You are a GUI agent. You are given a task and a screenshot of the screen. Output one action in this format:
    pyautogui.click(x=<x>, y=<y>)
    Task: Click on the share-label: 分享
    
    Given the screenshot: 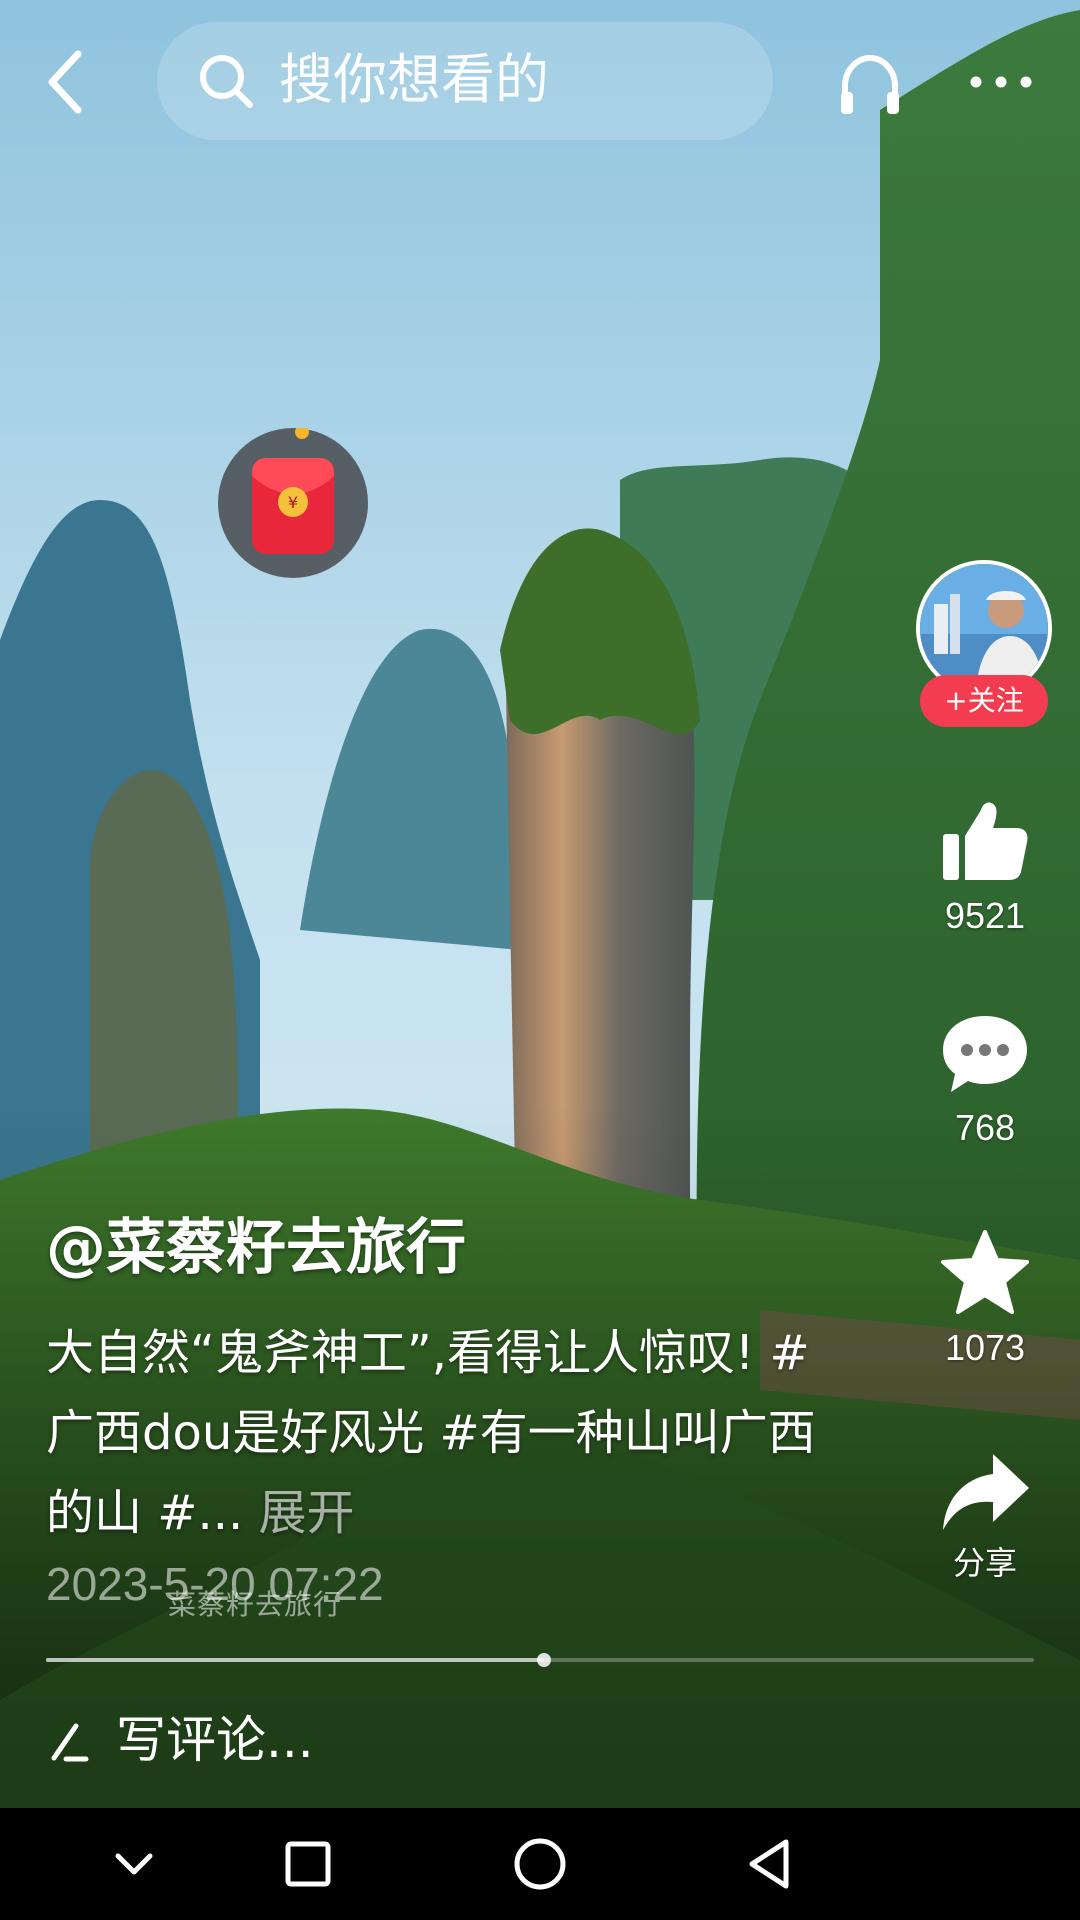 What is the action you would take?
    pyautogui.click(x=984, y=1563)
    